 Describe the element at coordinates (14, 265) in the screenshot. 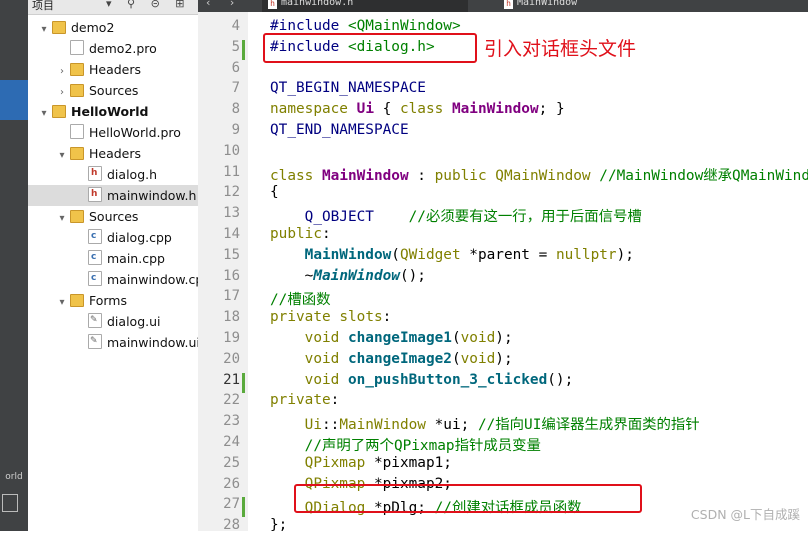

I see `mode-sidebar: orld` at that location.